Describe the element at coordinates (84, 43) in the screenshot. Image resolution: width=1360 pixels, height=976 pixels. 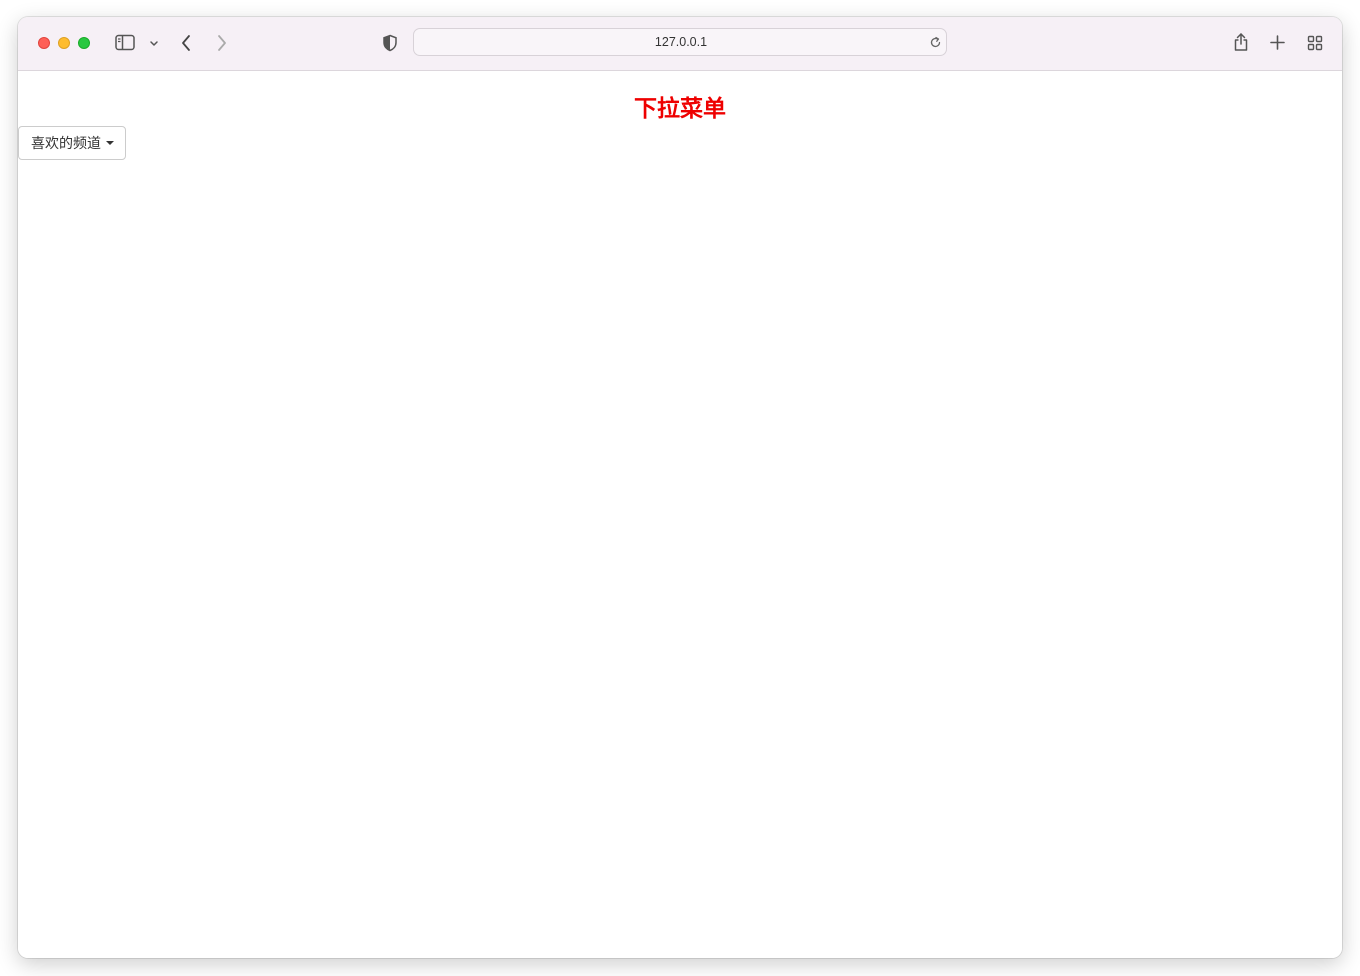
I see `zoom-window-icon` at that location.